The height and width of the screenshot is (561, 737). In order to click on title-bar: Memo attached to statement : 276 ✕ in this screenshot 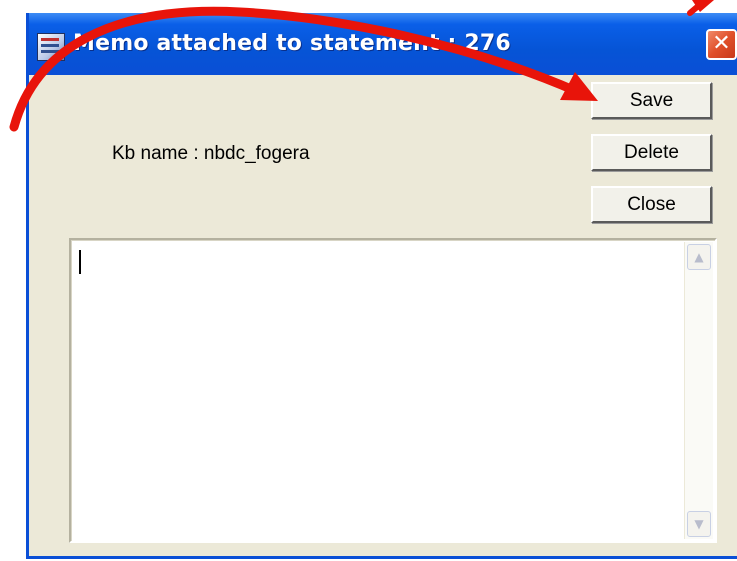, I will do `click(383, 44)`.